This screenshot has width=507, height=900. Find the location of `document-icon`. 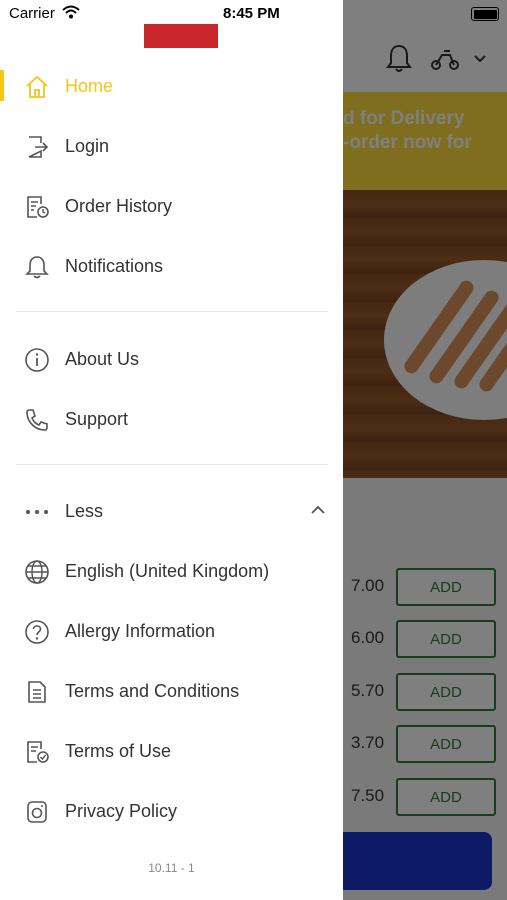

document-icon is located at coordinates (37, 692).